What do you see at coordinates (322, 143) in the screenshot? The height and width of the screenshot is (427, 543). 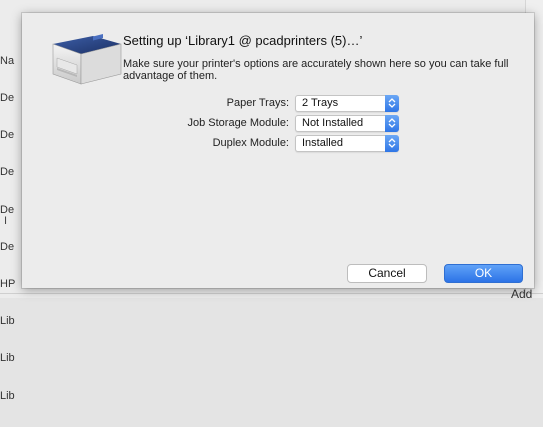 I see `duplex-value: Installed` at bounding box center [322, 143].